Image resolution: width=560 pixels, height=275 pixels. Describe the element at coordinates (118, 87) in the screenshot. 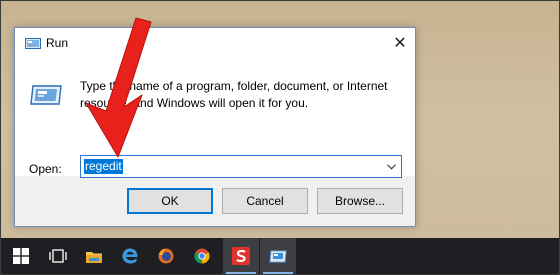

I see `annotation-arrow-icon` at that location.